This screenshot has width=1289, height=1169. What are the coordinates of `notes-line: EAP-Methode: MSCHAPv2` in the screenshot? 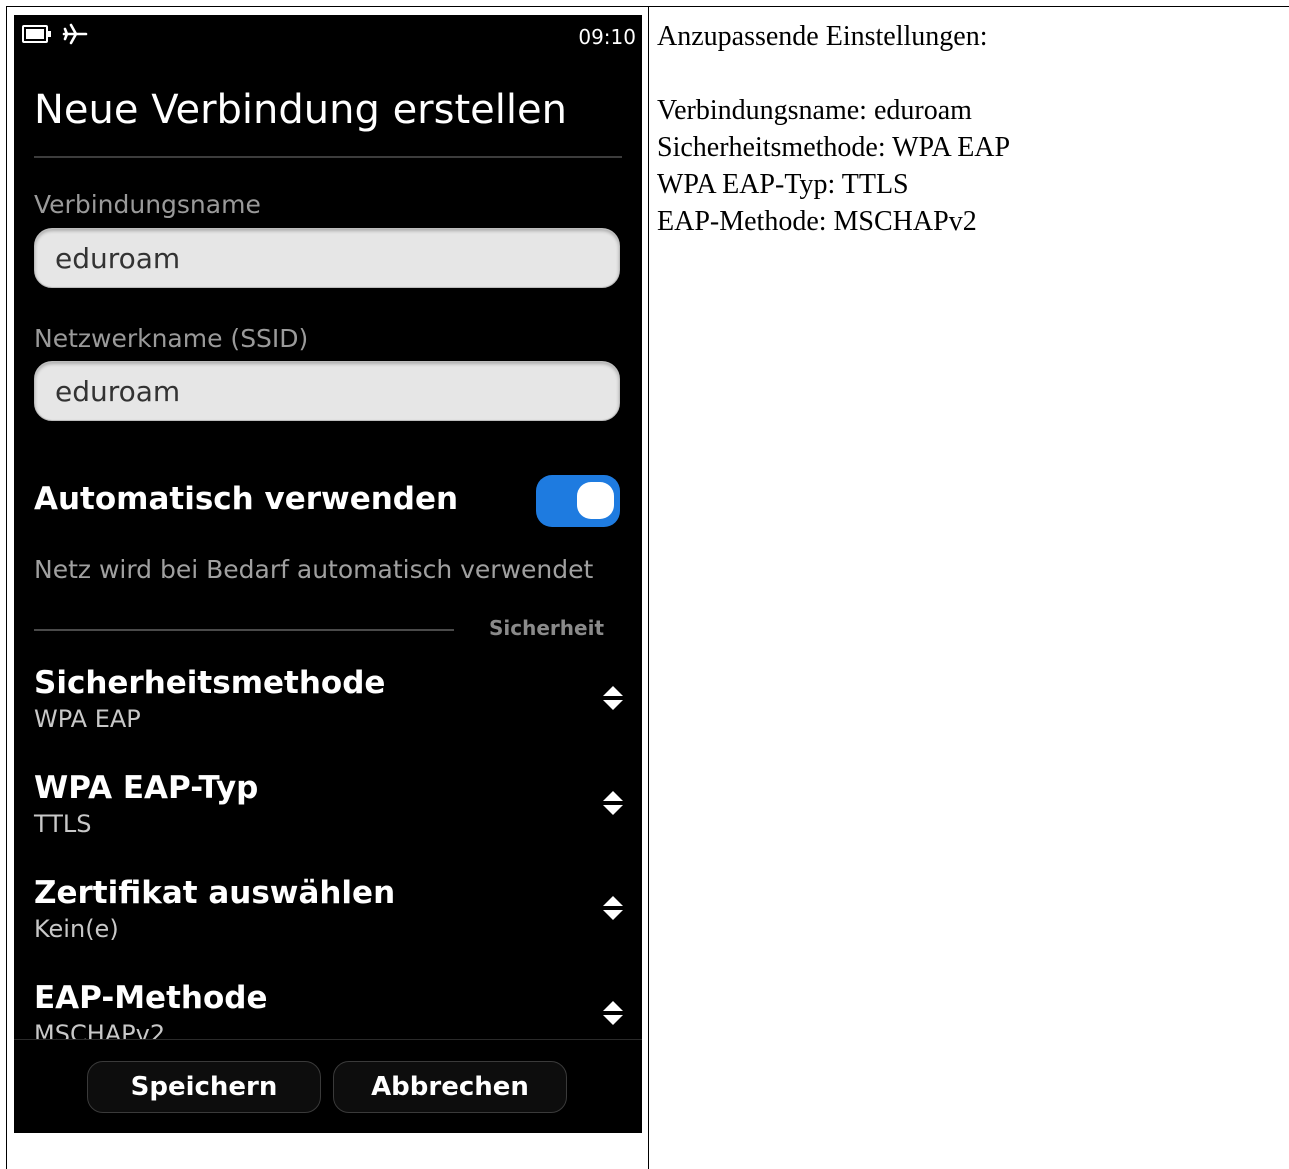 It's located at (817, 221).